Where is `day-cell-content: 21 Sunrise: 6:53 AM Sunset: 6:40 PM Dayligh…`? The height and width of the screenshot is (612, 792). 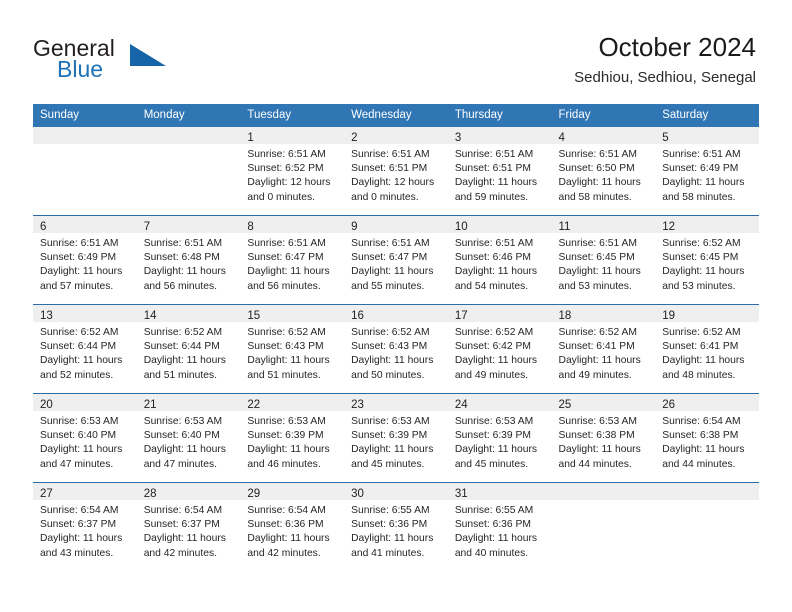
day-cell-content: 21 Sunrise: 6:53 AM Sunset: 6:40 PM Dayligh… is located at coordinates (188, 438).